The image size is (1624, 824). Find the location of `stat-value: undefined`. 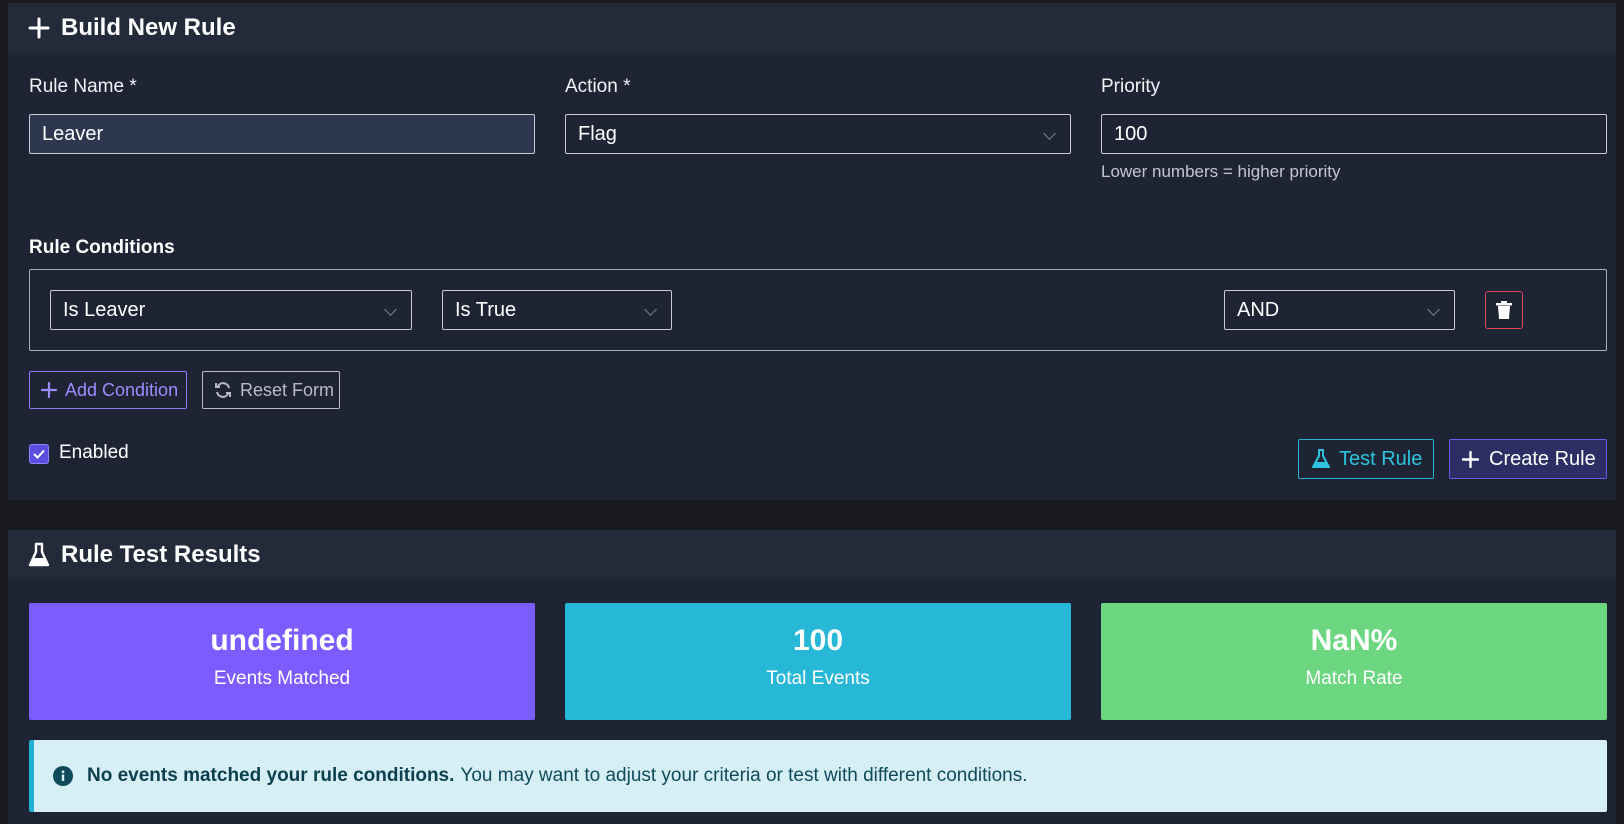

stat-value: undefined is located at coordinates (282, 640).